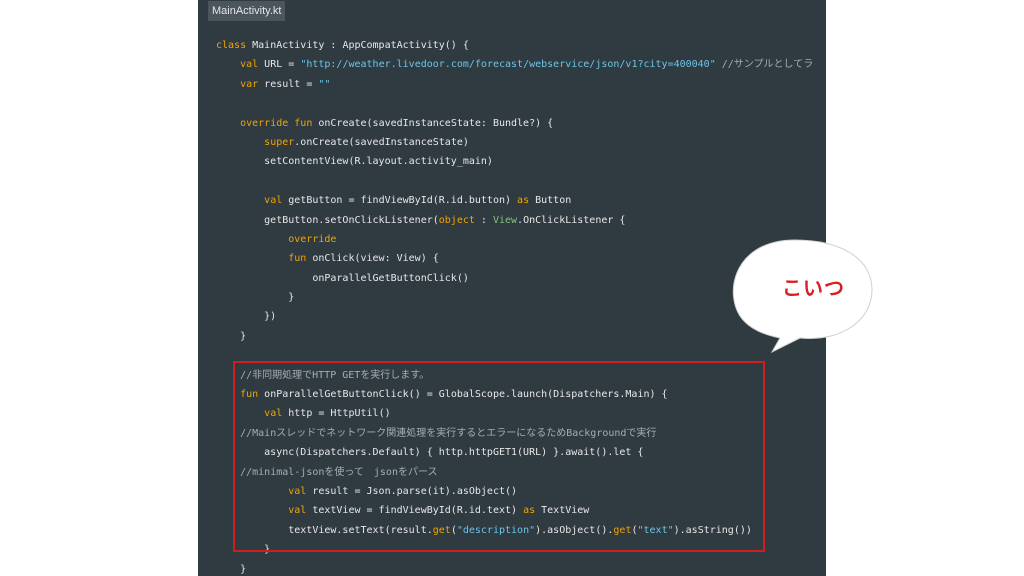 The image size is (1024, 576). I want to click on callout-text: こいつ, so click(813, 288).